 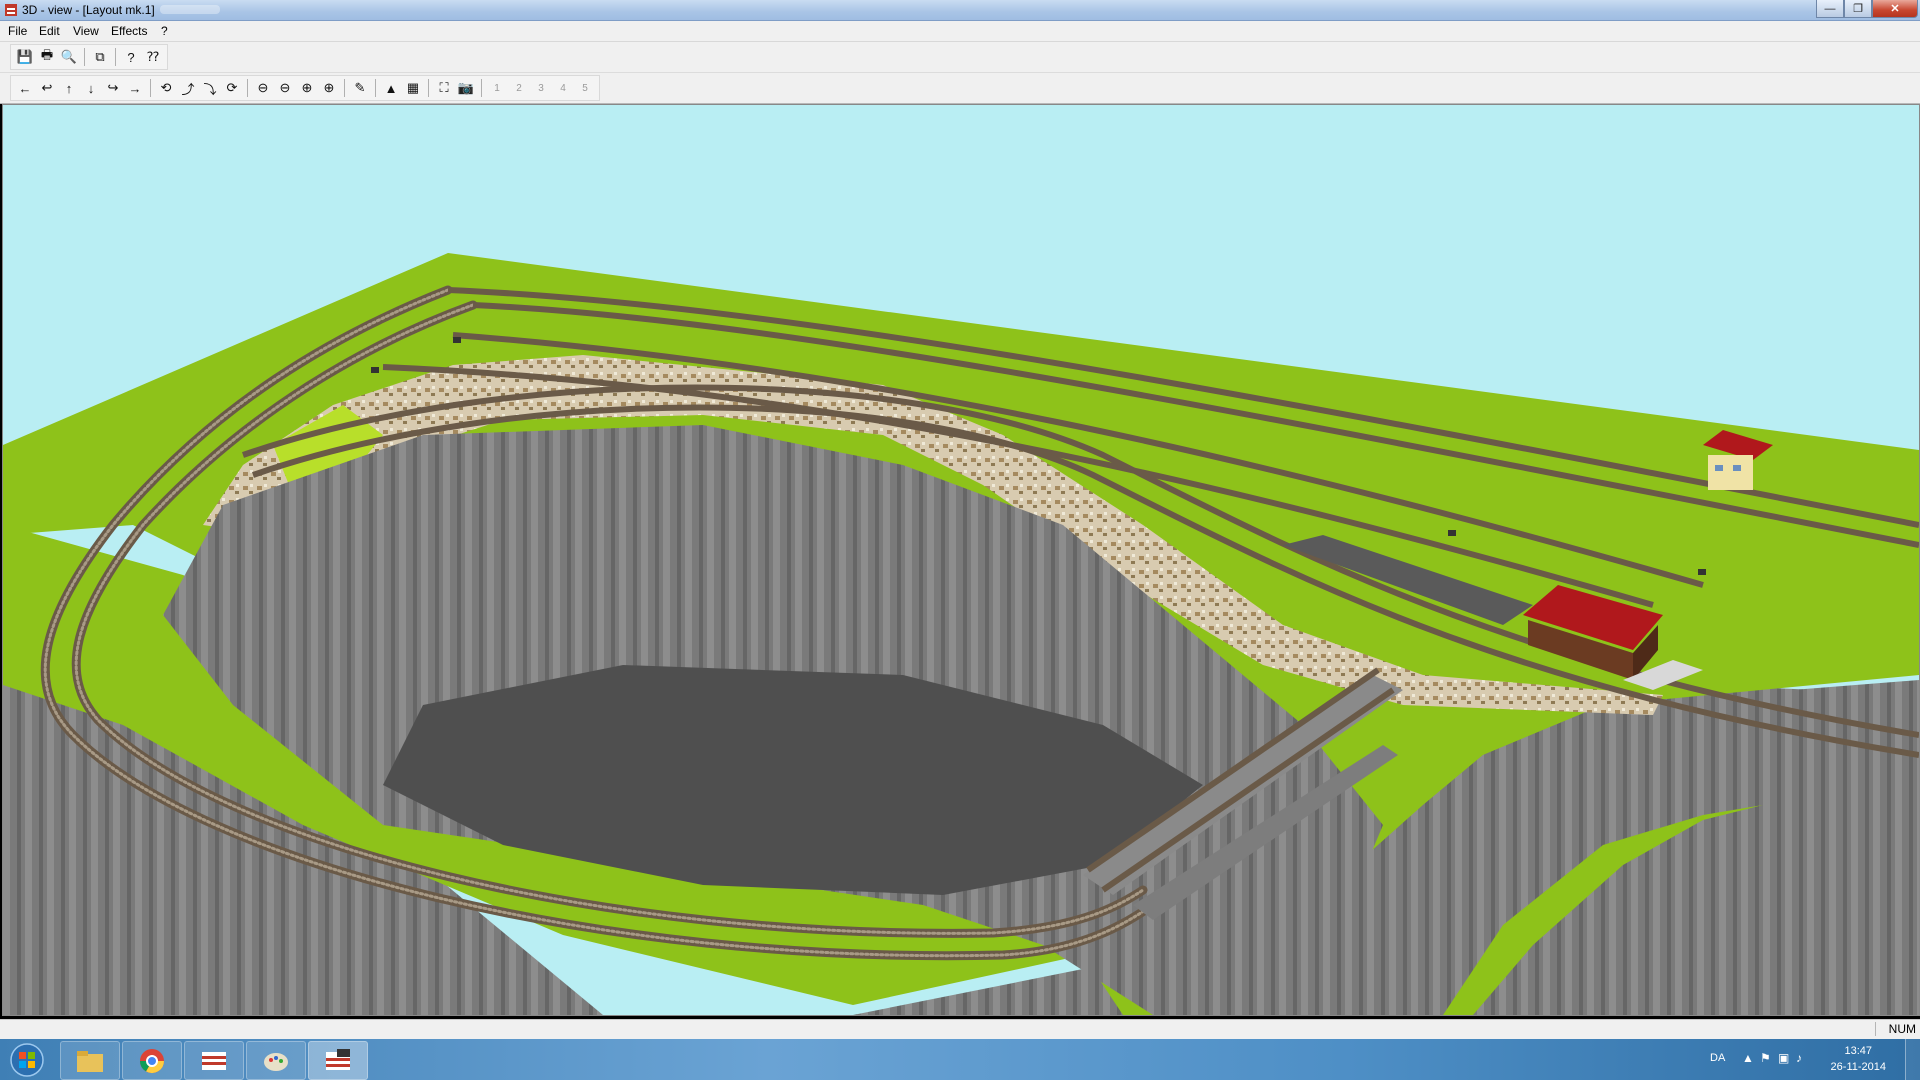 What do you see at coordinates (25, 88) in the screenshot?
I see `move-left-icon: ←` at bounding box center [25, 88].